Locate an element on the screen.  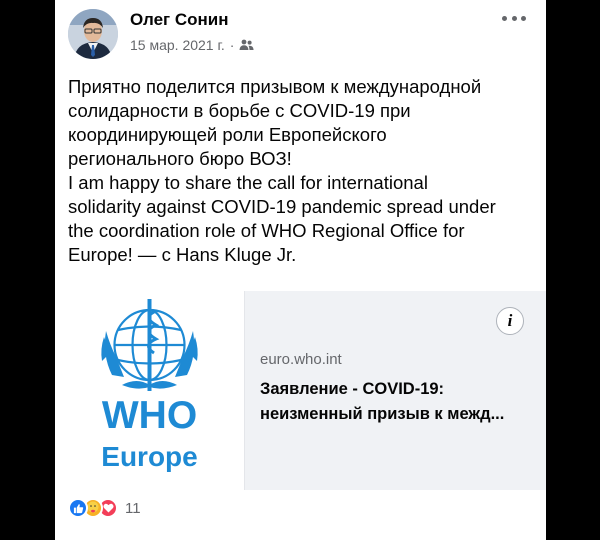
reactions-bar: 11 is located at coordinates (104, 508).